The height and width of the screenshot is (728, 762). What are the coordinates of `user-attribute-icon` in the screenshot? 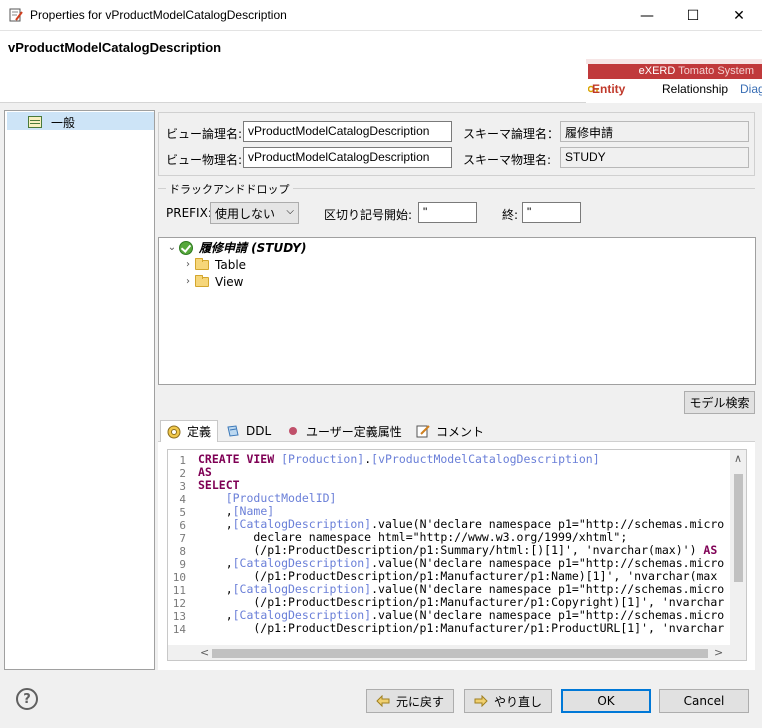 It's located at (293, 431).